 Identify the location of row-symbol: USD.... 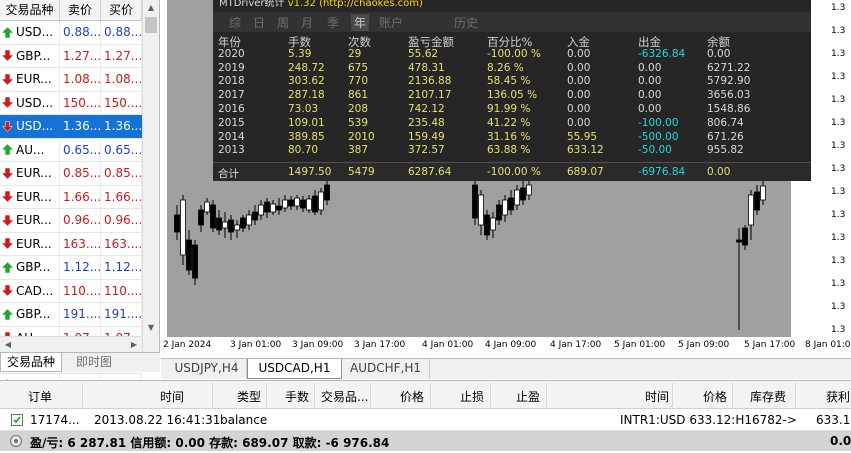
(30, 126).